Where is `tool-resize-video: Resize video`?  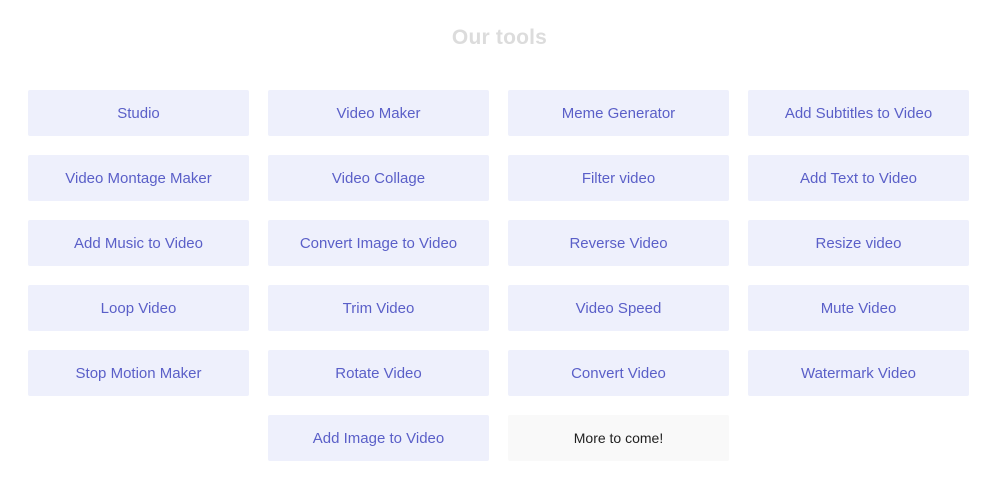
tool-resize-video: Resize video is located at coordinates (858, 243).